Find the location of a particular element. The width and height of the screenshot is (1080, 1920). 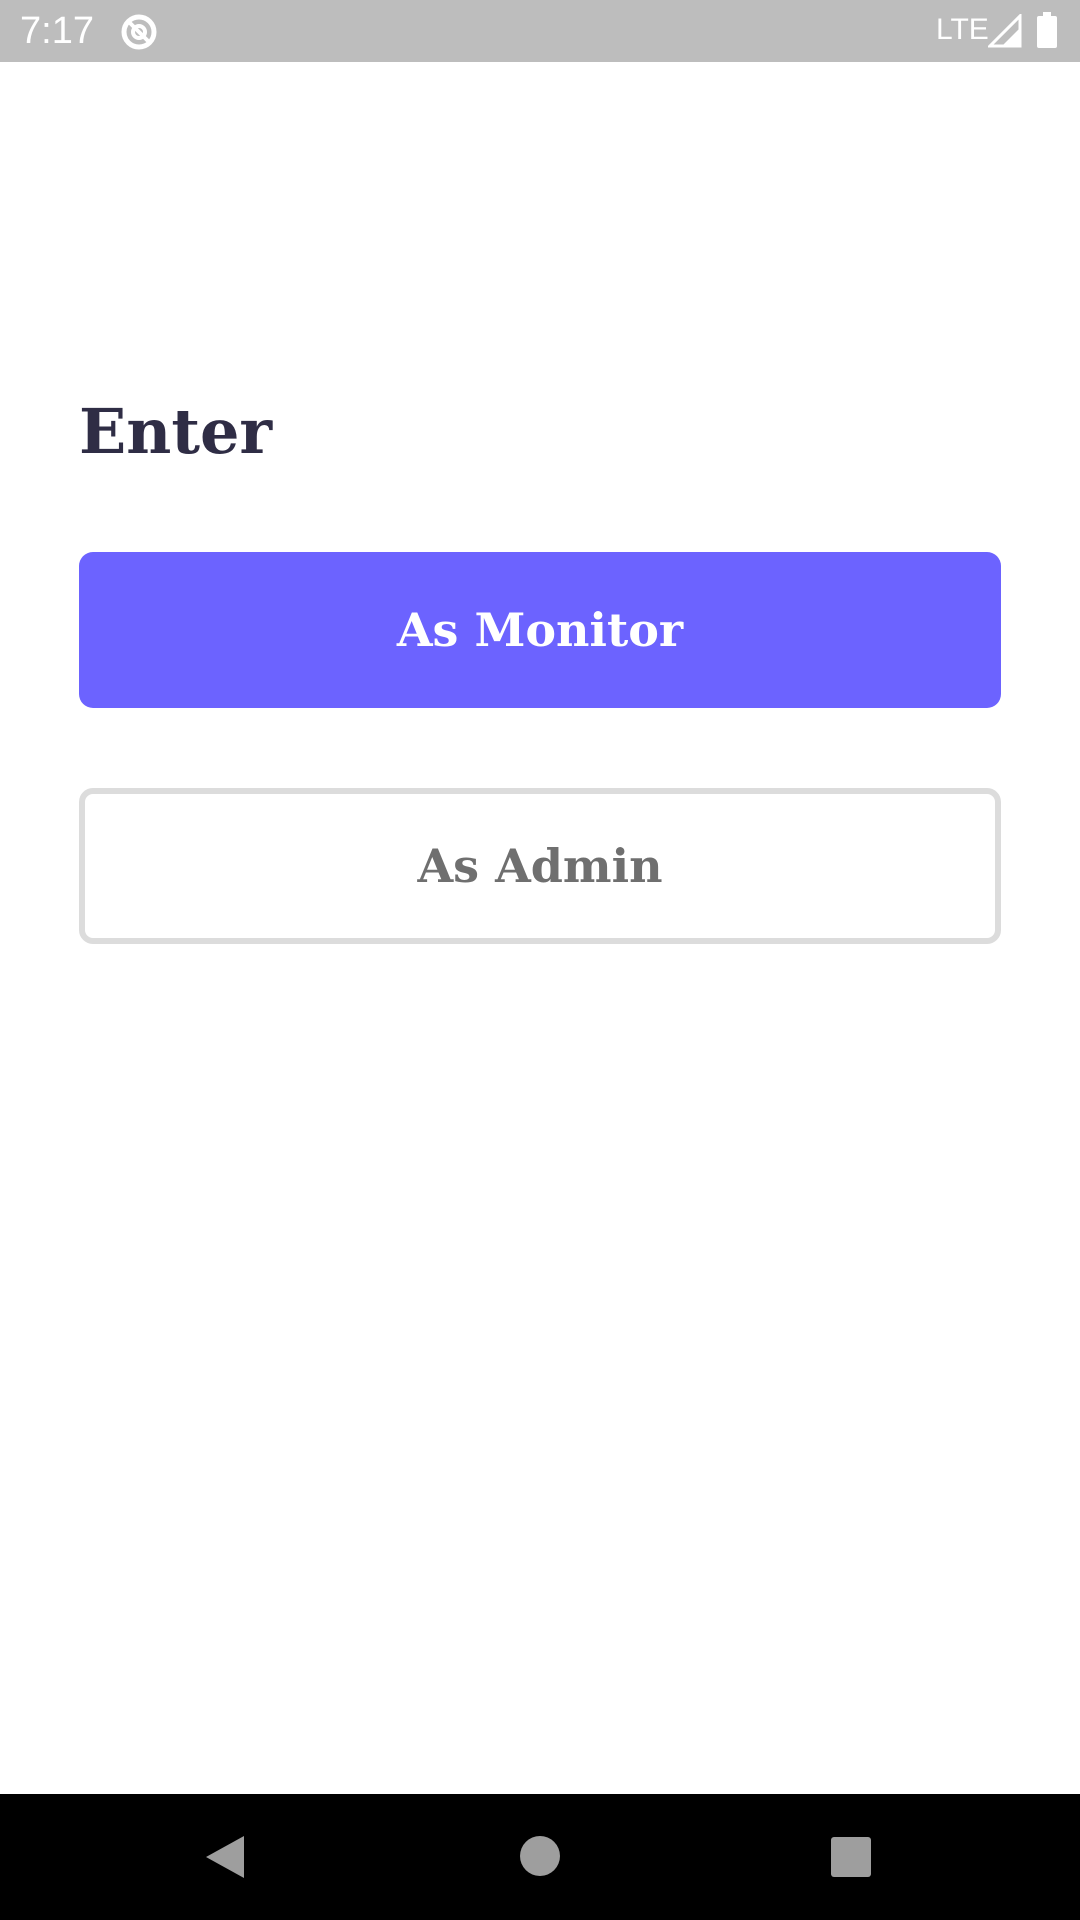

status-time: 7:17 is located at coordinates (57, 31).